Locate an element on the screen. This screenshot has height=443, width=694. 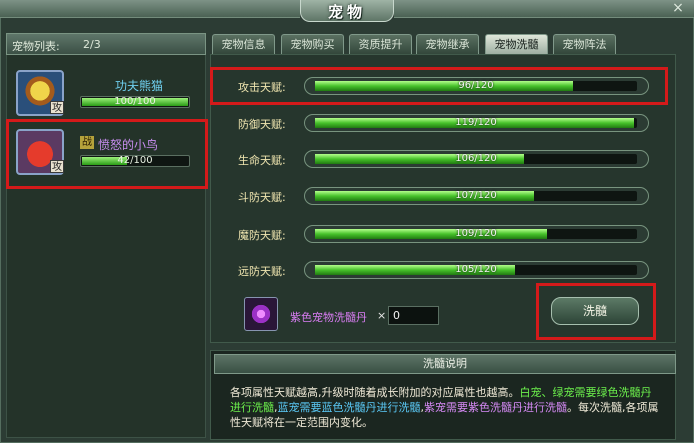
talent-bar: 107/120 is located at coordinates (476, 196).